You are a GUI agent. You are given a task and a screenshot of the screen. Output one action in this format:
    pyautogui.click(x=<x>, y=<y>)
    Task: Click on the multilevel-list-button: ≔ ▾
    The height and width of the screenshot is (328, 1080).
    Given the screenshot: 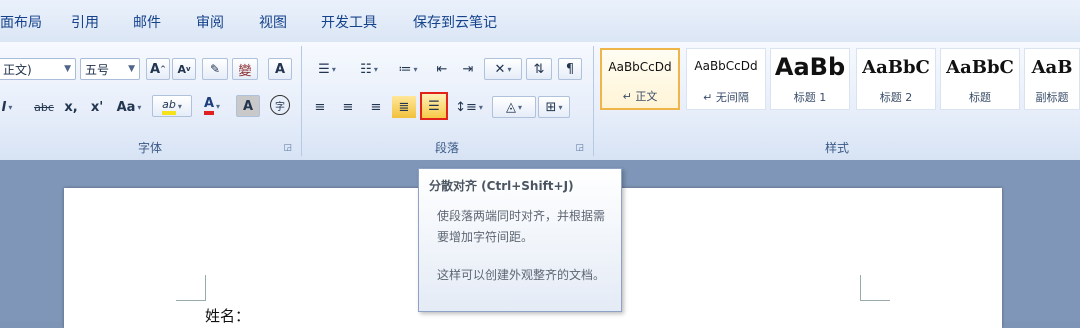 What is the action you would take?
    pyautogui.click(x=408, y=69)
    